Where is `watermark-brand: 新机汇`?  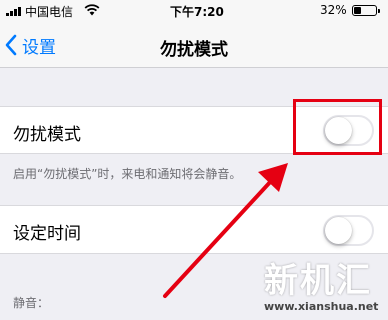 watermark-brand: 新机汇 is located at coordinates (318, 281).